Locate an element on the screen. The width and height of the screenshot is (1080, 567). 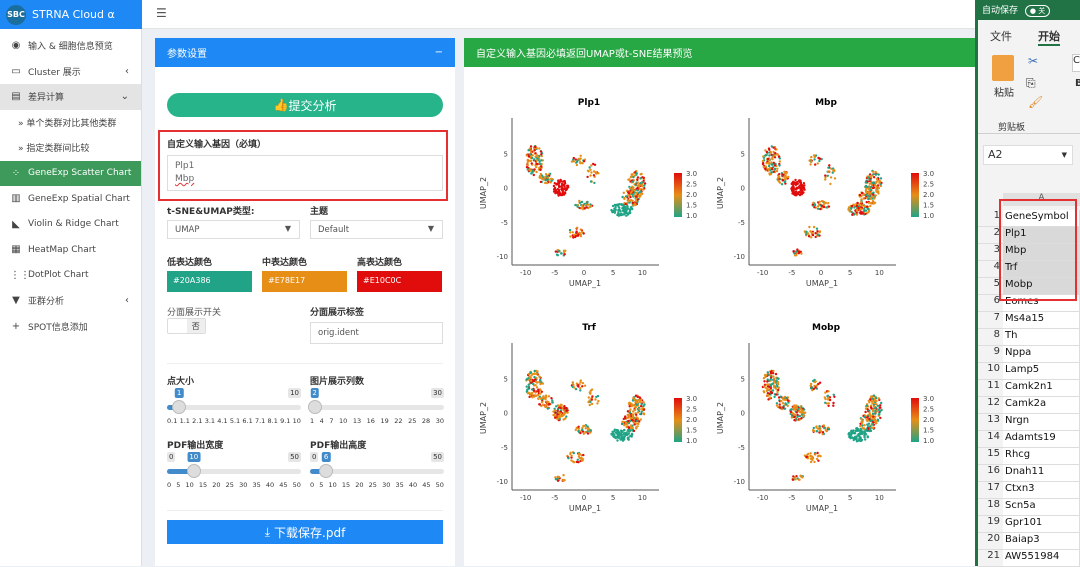
reduction-select: UMAP ▼ is located at coordinates (233, 229).